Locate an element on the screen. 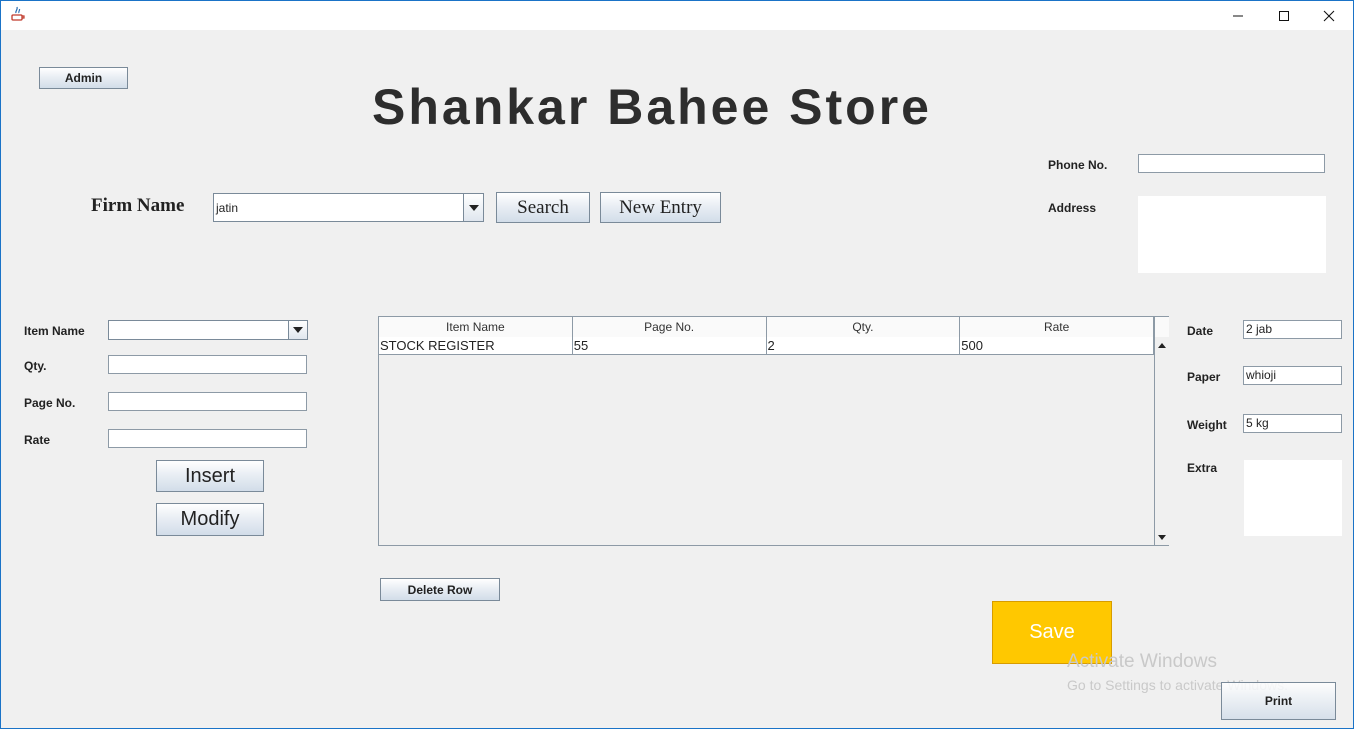  qty-label: Qty. is located at coordinates (35, 366).